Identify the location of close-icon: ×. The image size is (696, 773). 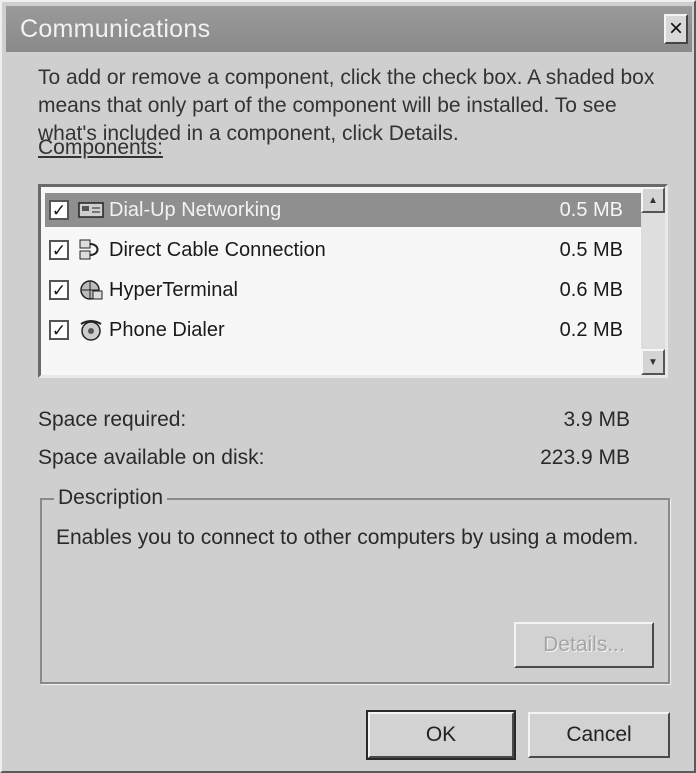
(675, 28).